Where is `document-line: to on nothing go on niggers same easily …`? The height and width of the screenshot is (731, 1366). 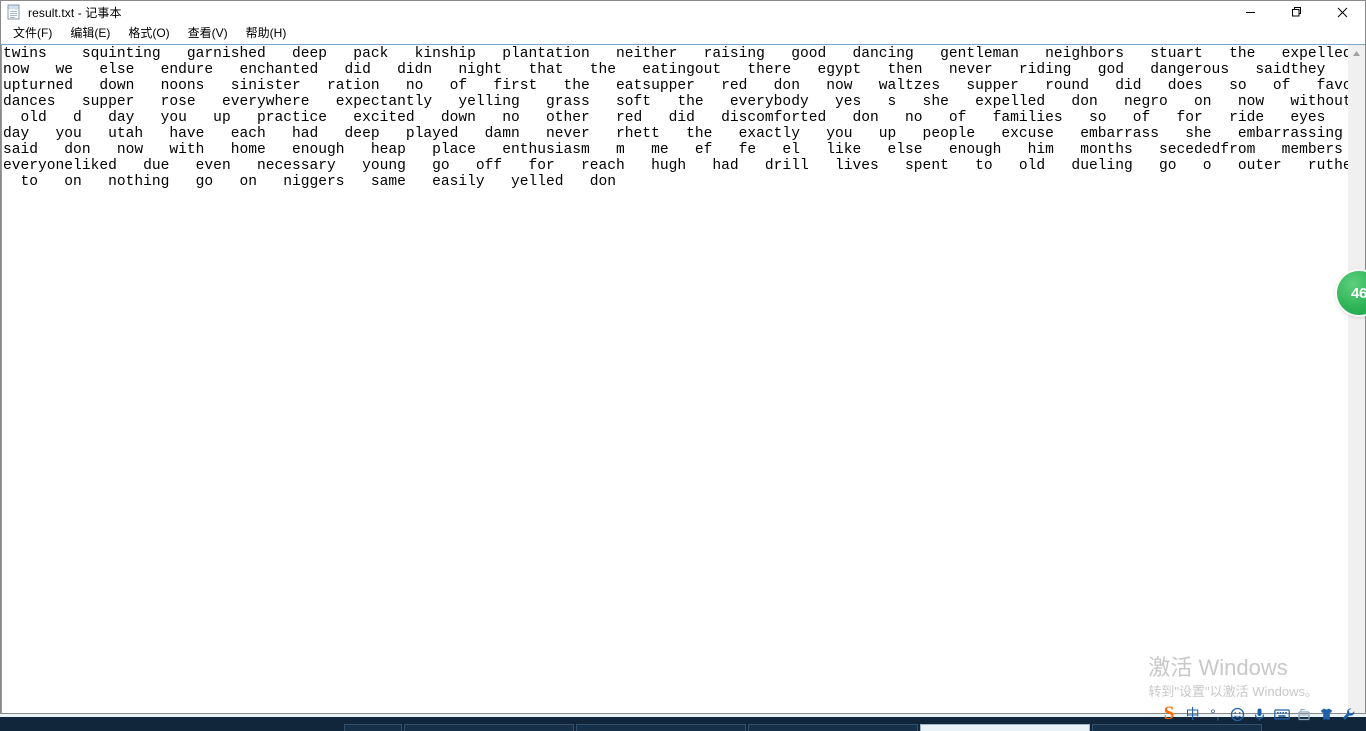
document-line: to on nothing go on niggers same easily … is located at coordinates (310, 182).